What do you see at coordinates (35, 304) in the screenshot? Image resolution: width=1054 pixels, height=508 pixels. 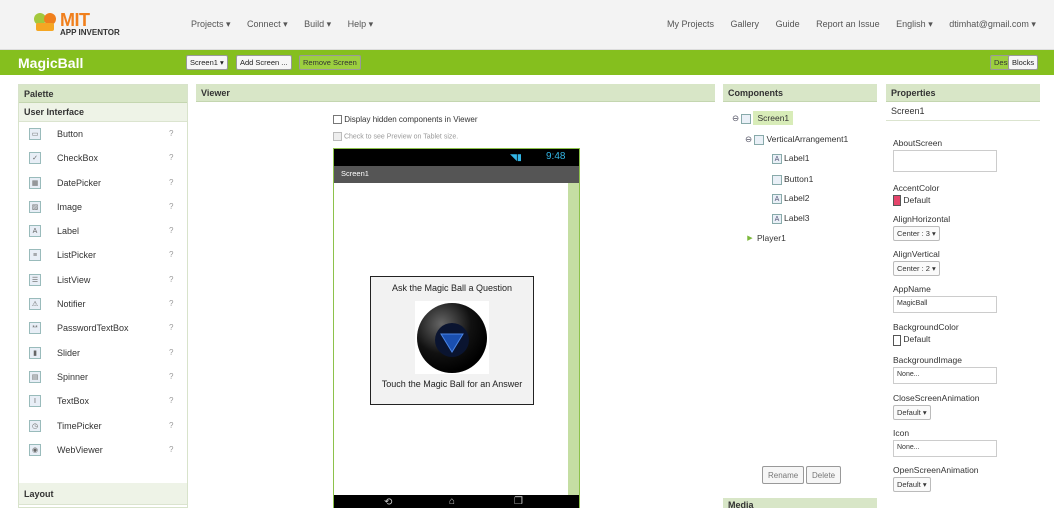 I see `notifier-icon: ⚠` at bounding box center [35, 304].